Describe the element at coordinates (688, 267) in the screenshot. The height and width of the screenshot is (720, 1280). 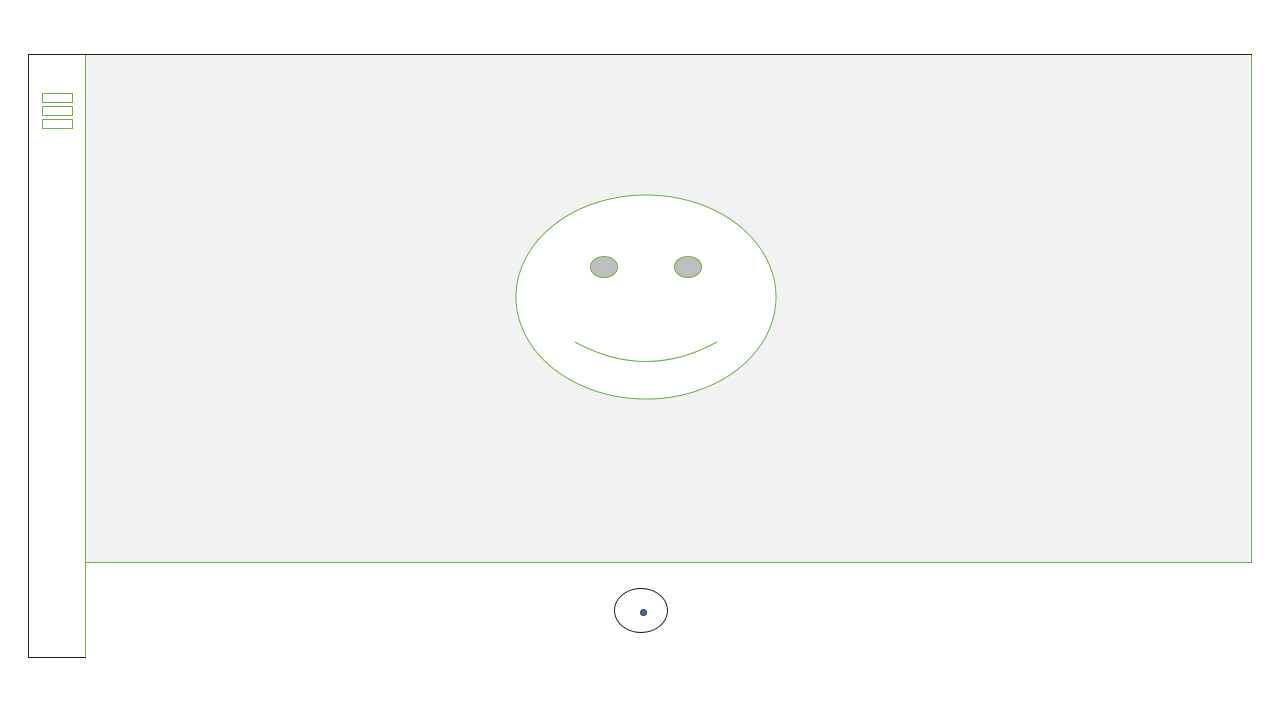
I see `right-eye` at that location.